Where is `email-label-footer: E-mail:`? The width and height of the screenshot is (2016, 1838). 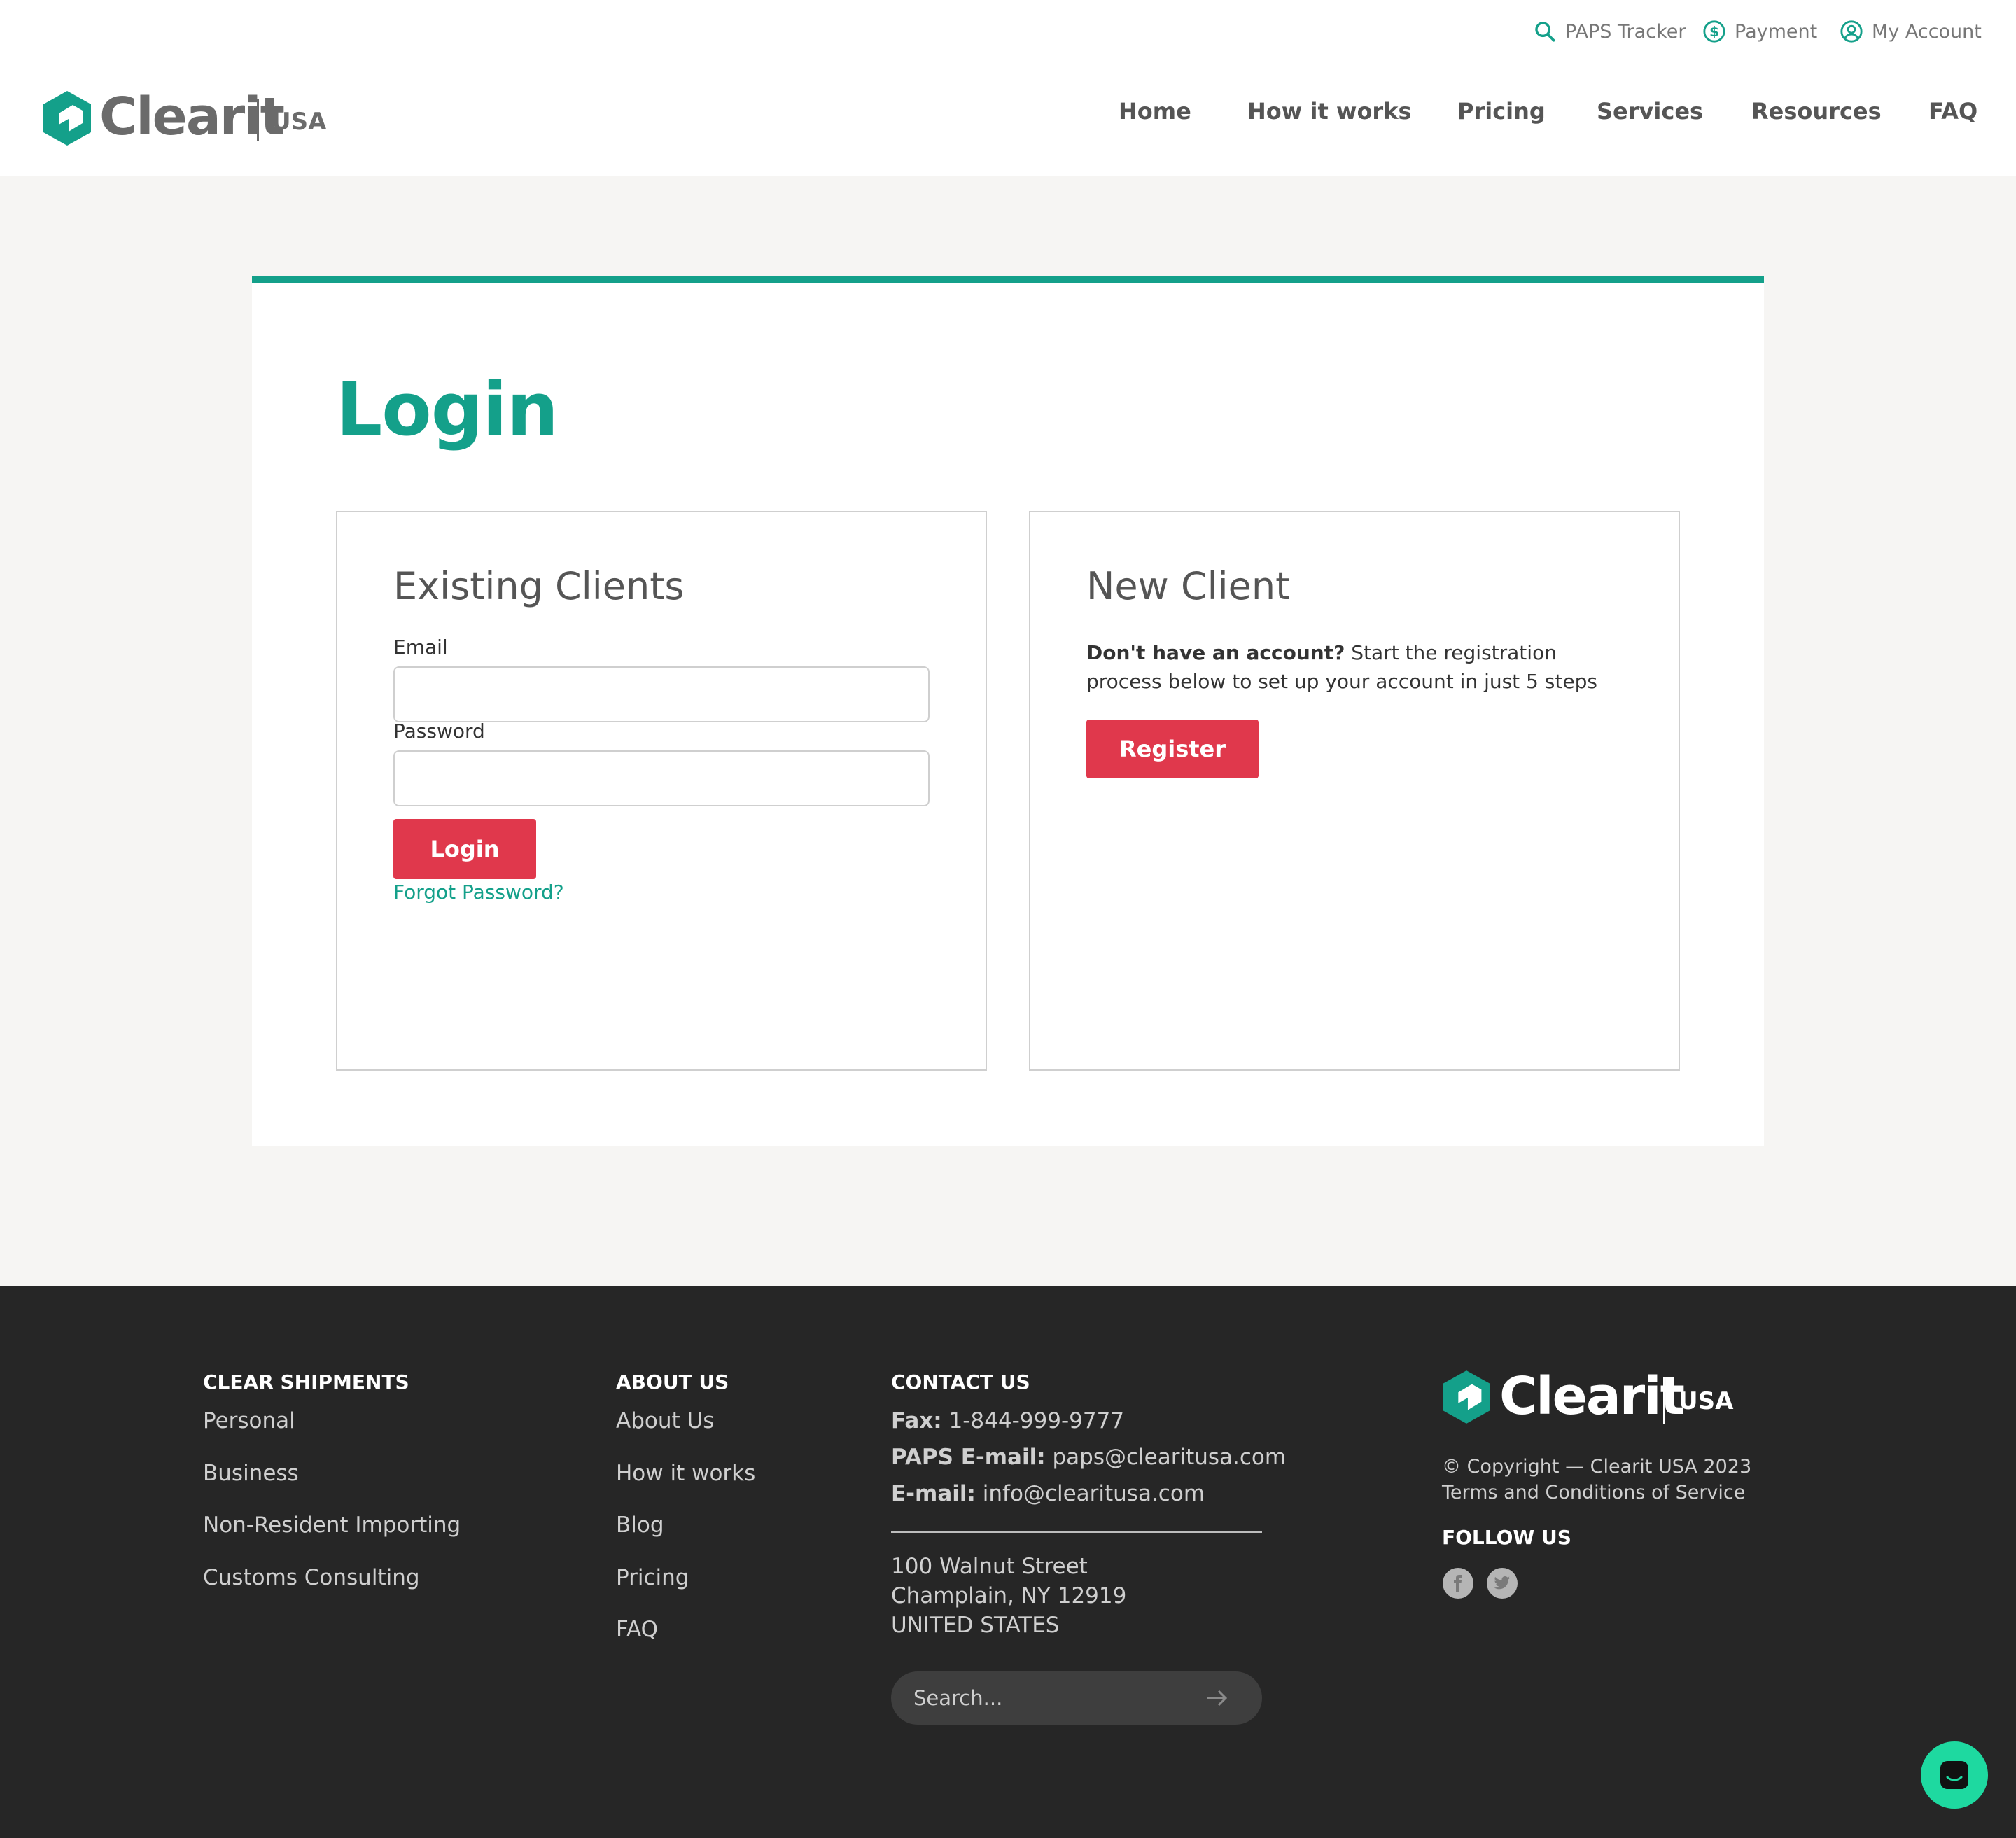
email-label-footer: E-mail: is located at coordinates (933, 1494).